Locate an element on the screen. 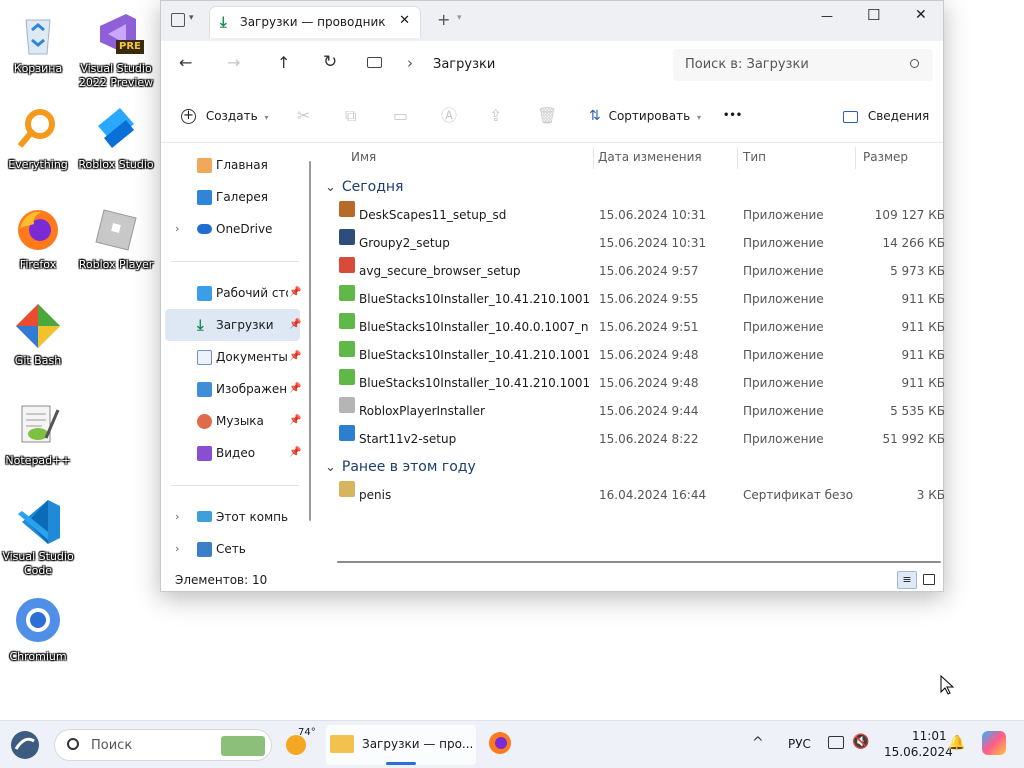 The height and width of the screenshot is (768, 1024). desktop-icon-notepad-plus-plus: Notepad++ is located at coordinates (38, 434).